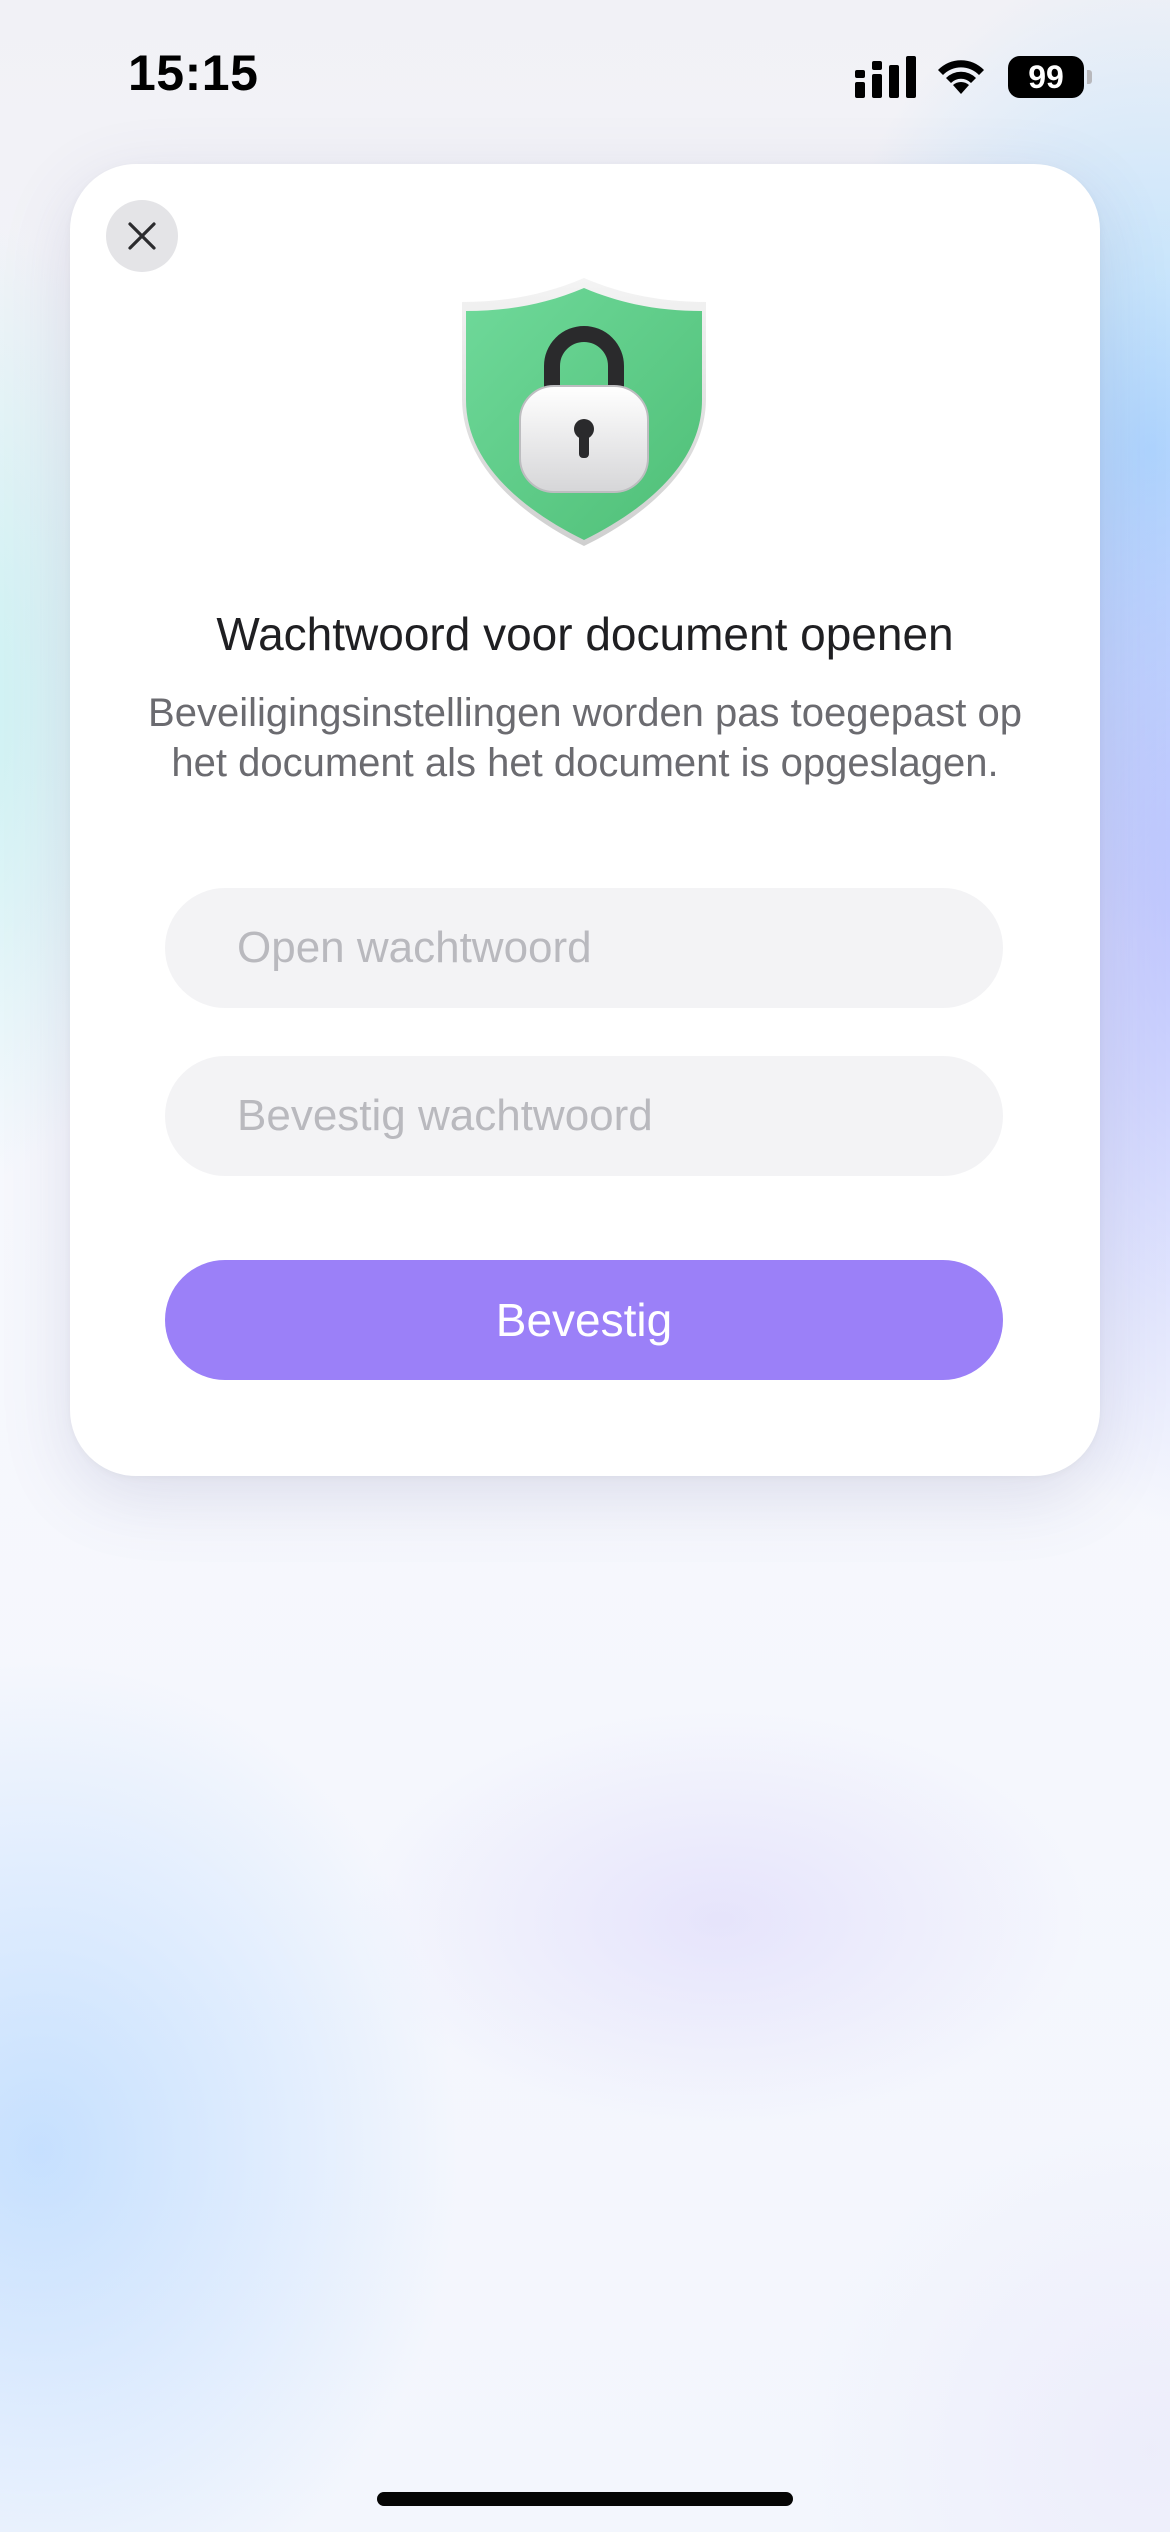 Image resolution: width=1170 pixels, height=2532 pixels. Describe the element at coordinates (584, 1116) in the screenshot. I see `confirm-password-field` at that location.